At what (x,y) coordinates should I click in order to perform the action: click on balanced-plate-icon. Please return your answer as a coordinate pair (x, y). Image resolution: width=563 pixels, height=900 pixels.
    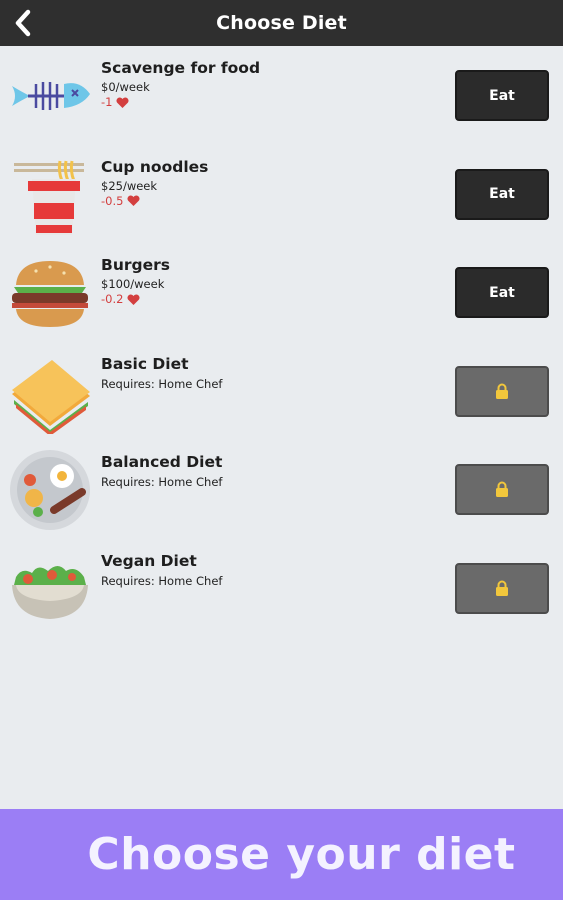
    Looking at the image, I should click on (50, 490).